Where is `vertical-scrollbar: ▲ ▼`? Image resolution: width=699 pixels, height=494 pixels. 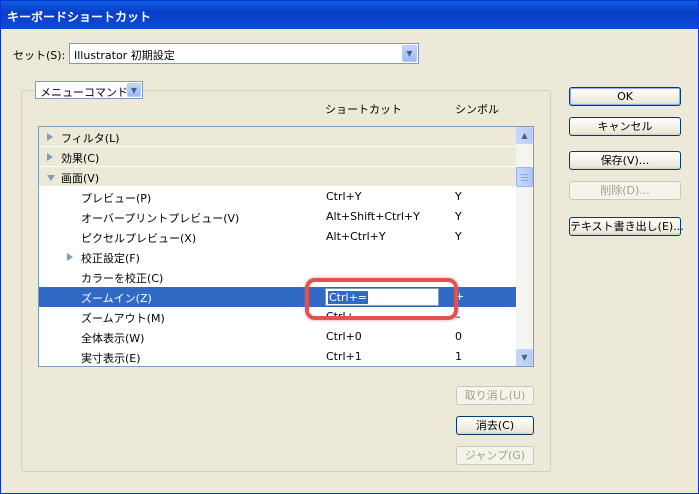
vertical-scrollbar: ▲ ▼ is located at coordinates (524, 246).